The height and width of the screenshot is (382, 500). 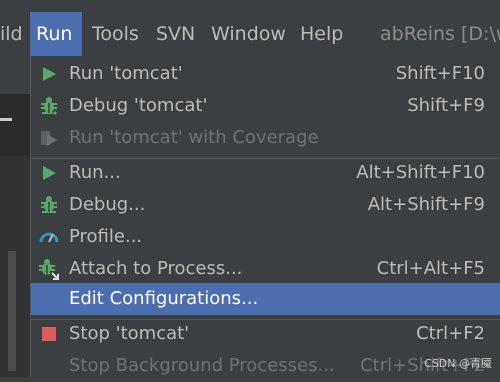 I want to click on menu-item-stop-tomcat: Stop 'tomcat' Ctrl+F2, so click(x=265, y=334).